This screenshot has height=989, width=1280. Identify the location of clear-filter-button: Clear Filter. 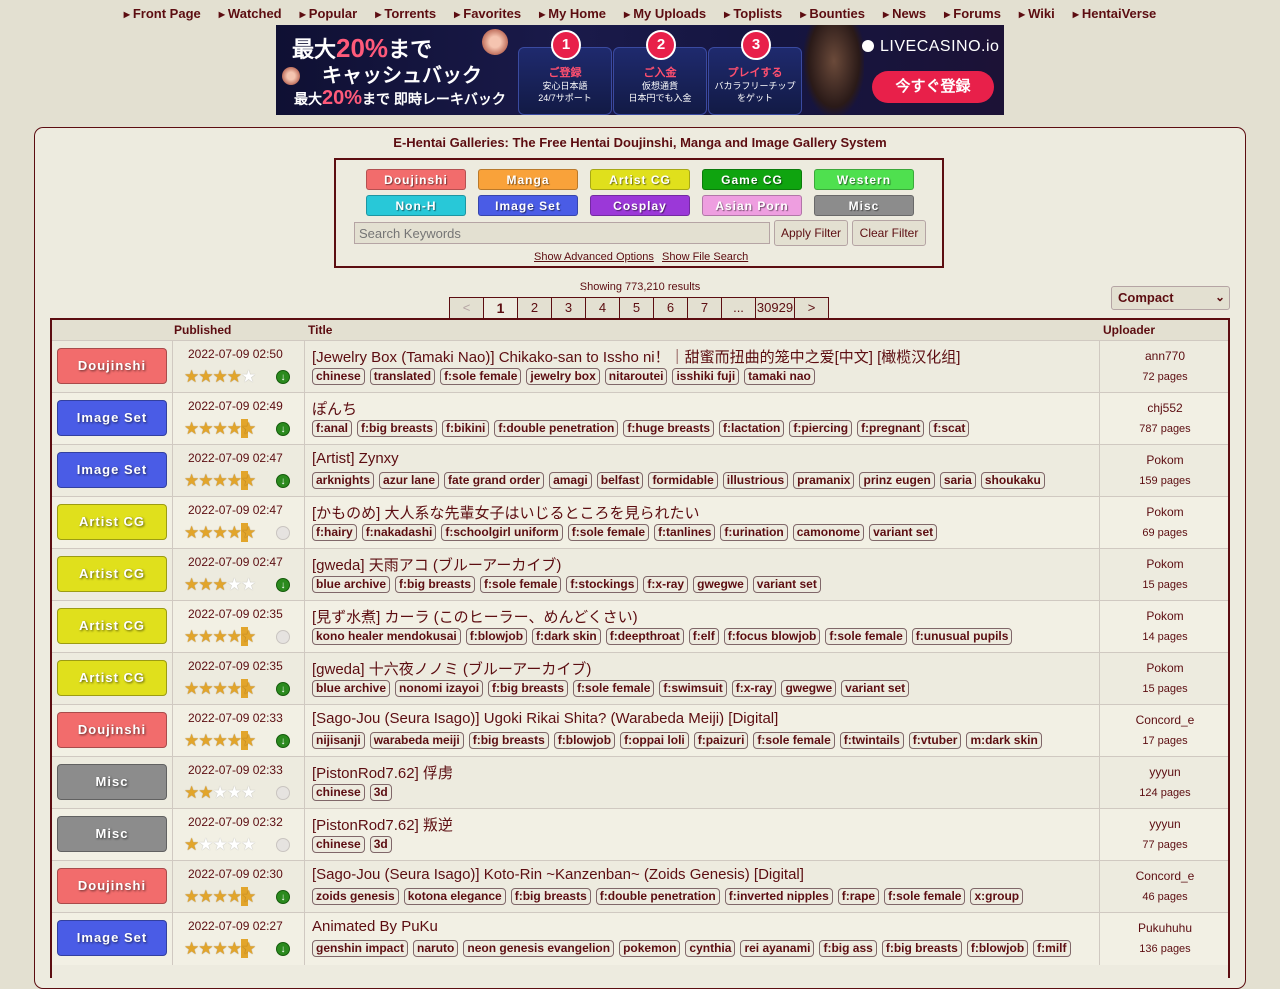
(889, 233).